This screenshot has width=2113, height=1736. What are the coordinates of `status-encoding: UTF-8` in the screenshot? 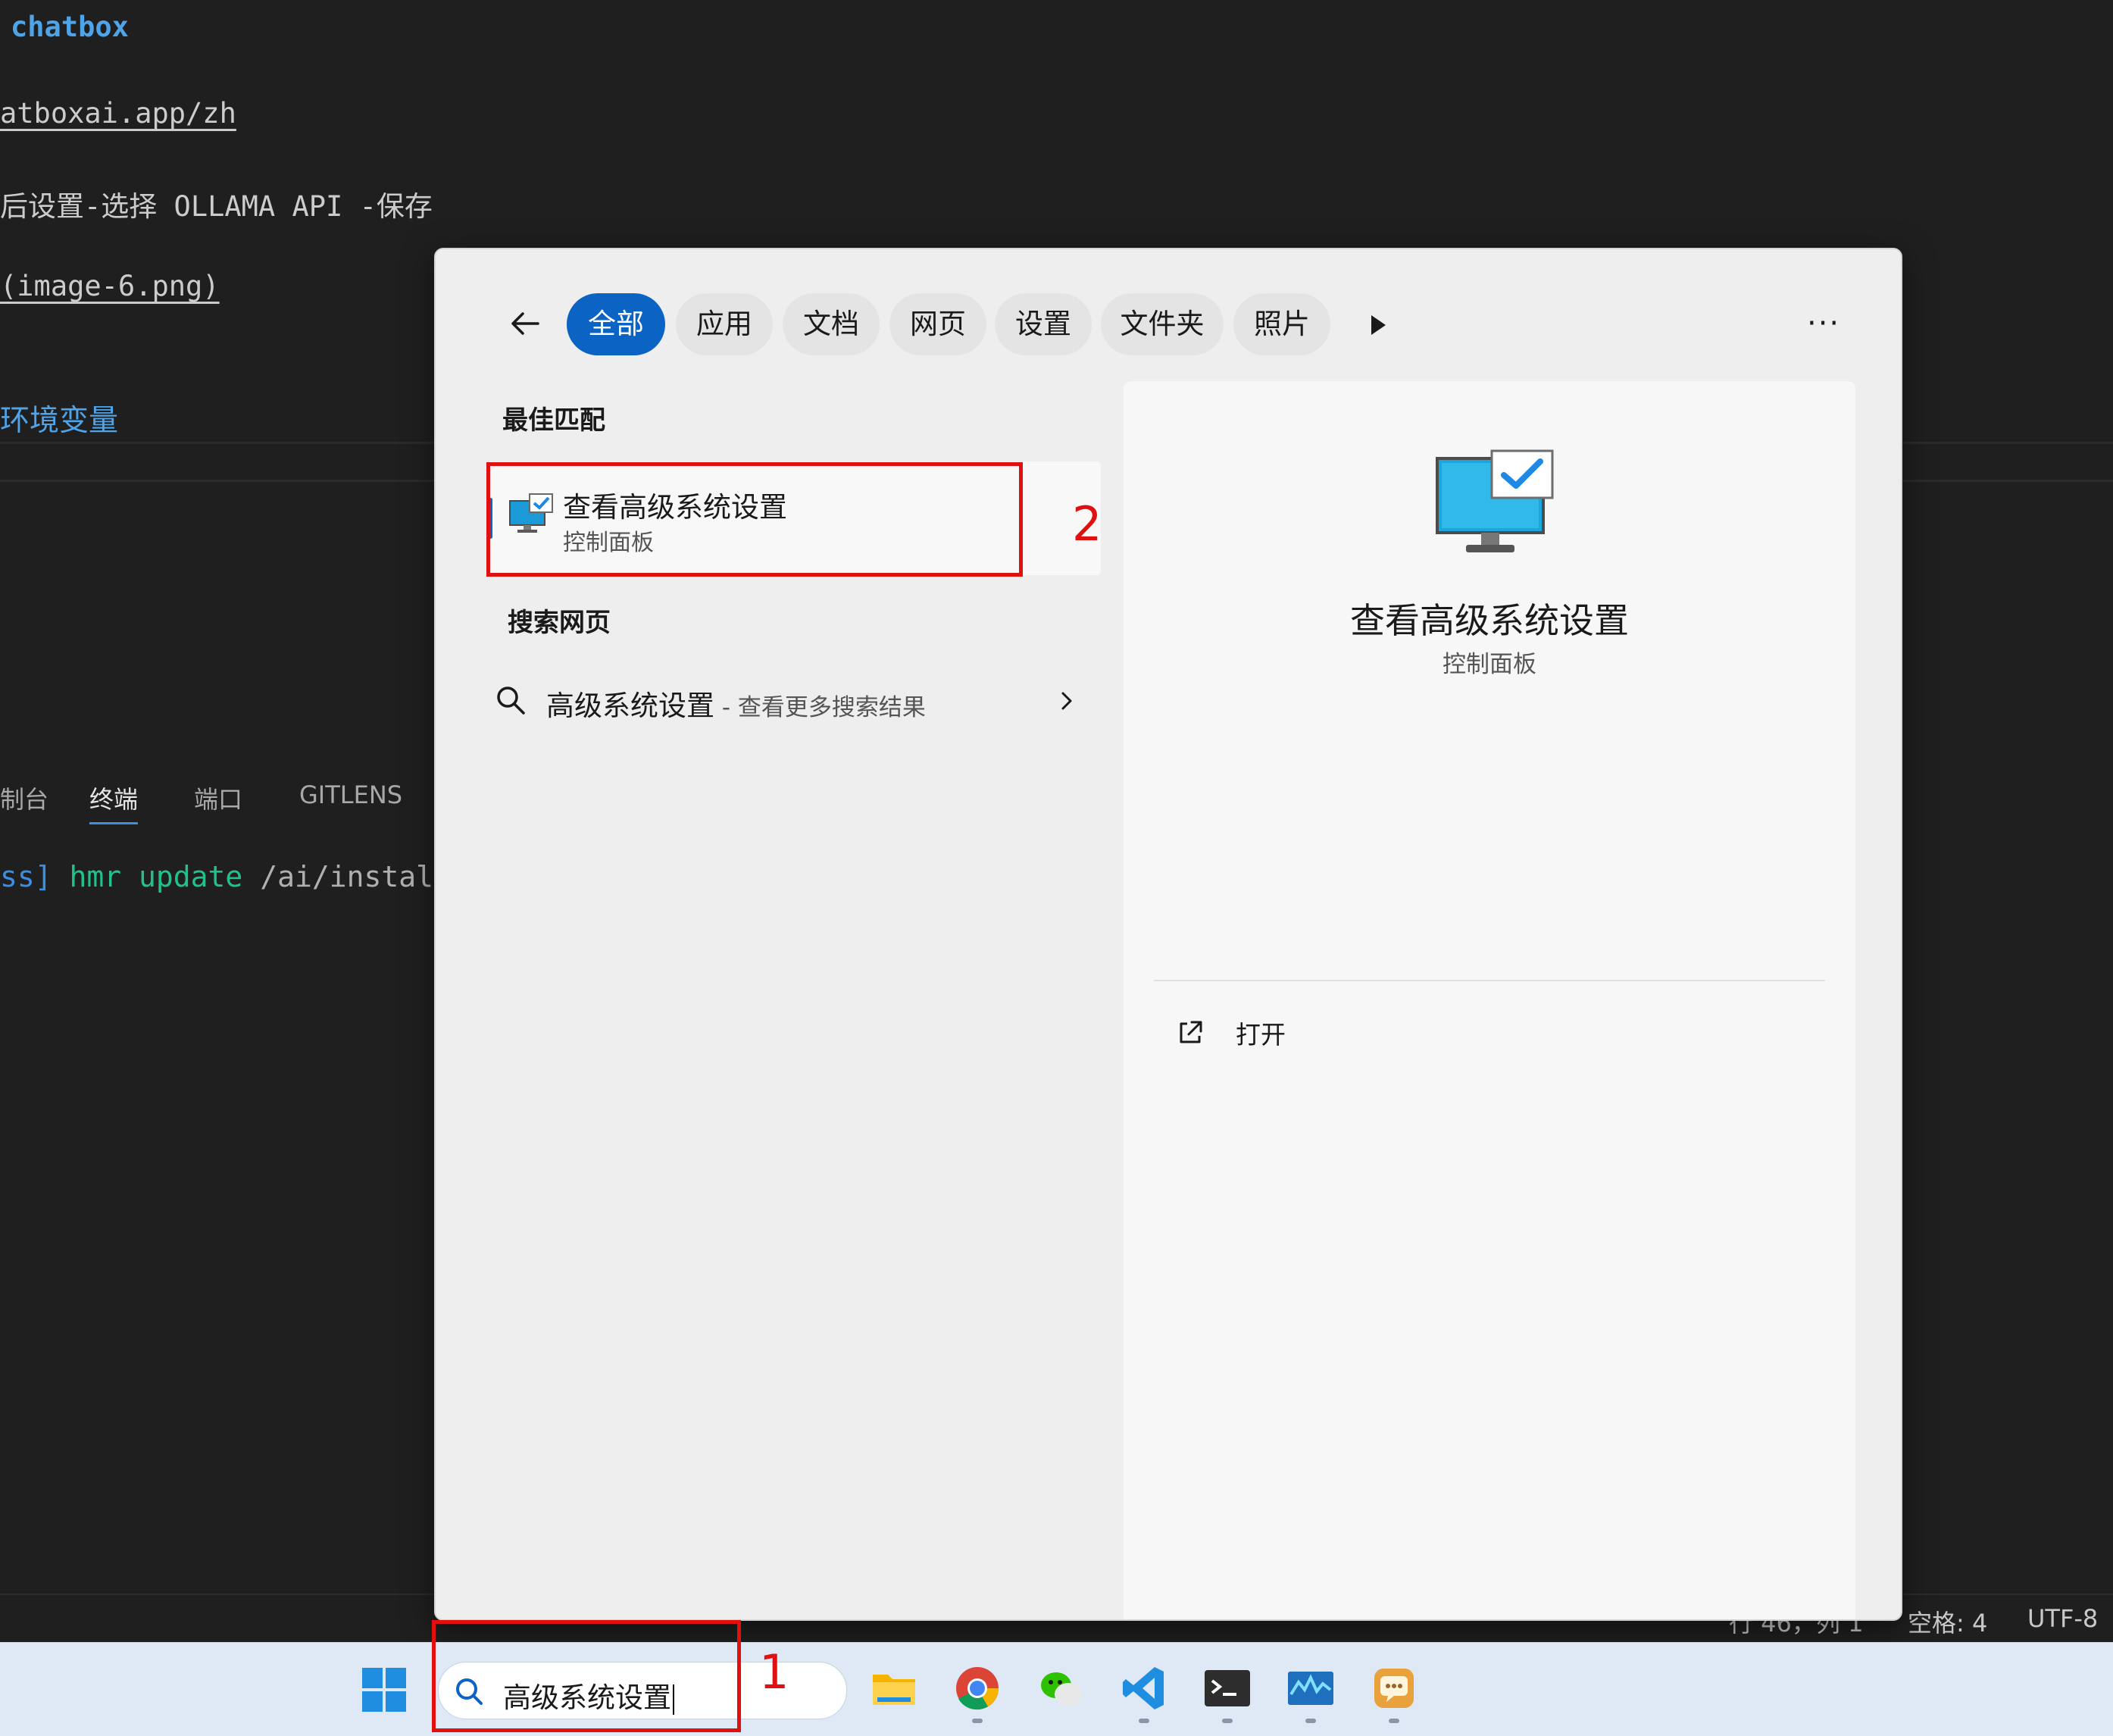 It's located at (2062, 1618).